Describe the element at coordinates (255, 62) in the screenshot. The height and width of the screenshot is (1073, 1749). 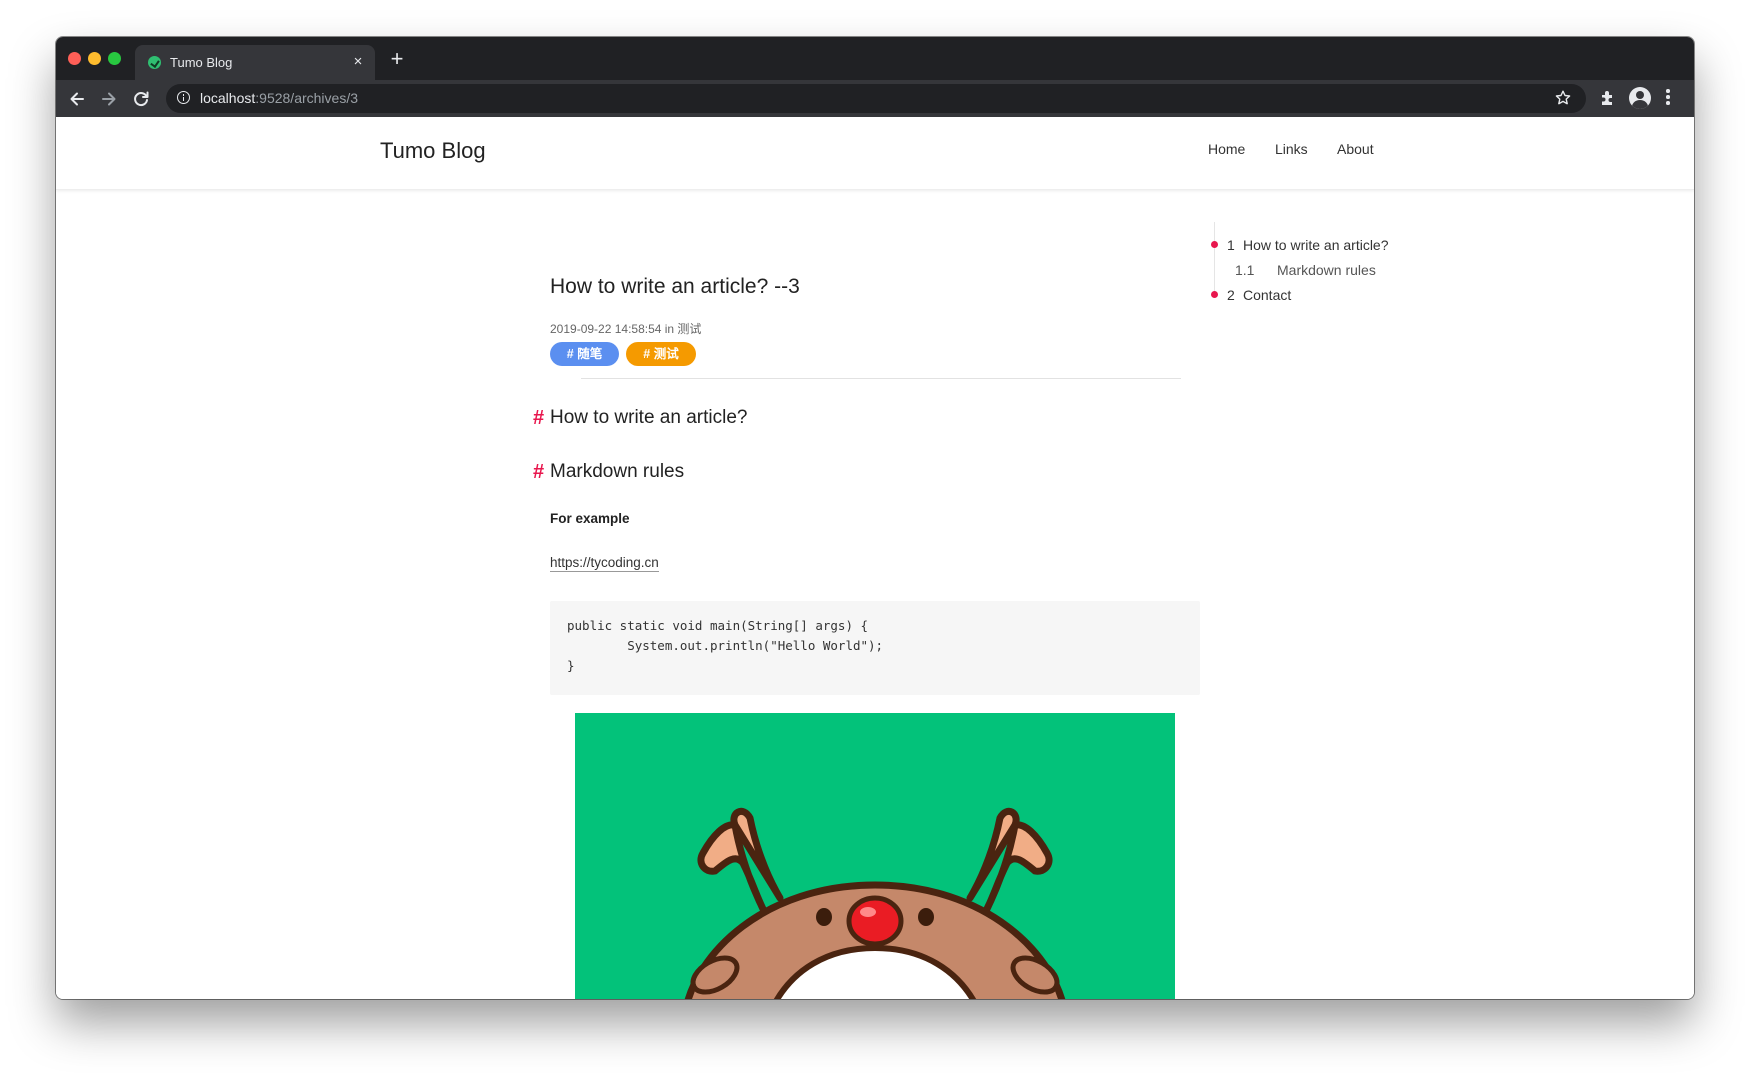
I see `browser-tab: Tumo Blog ×` at that location.